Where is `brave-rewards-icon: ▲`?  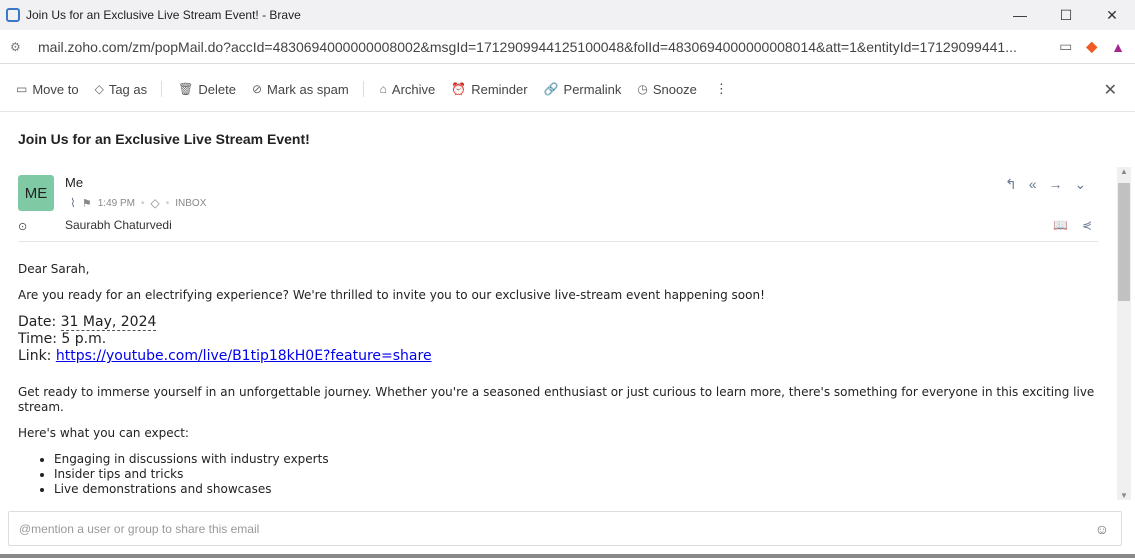
brave-rewards-icon: ▲ is located at coordinates (1118, 47).